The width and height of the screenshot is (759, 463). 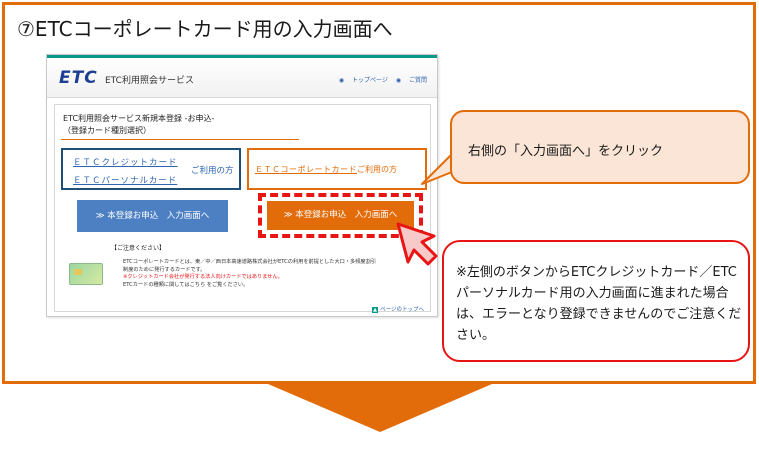 What do you see at coordinates (86, 274) in the screenshot?
I see `etc-card-icon` at bounding box center [86, 274].